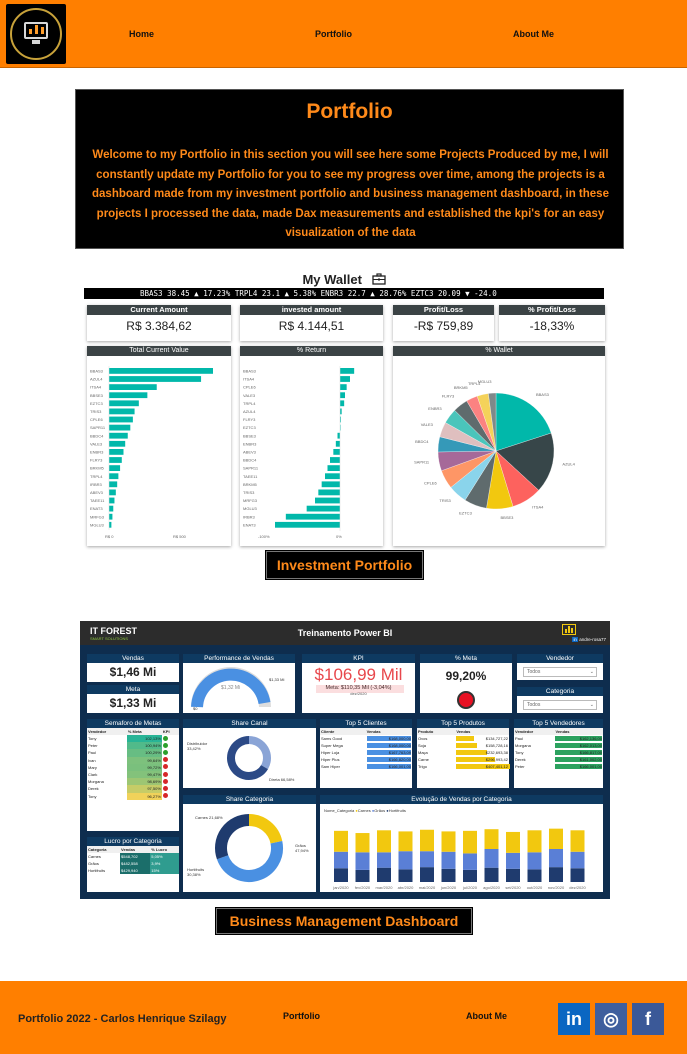 The image size is (687, 1054). I want to click on bar-category-label: IRBR3, so click(96, 484).